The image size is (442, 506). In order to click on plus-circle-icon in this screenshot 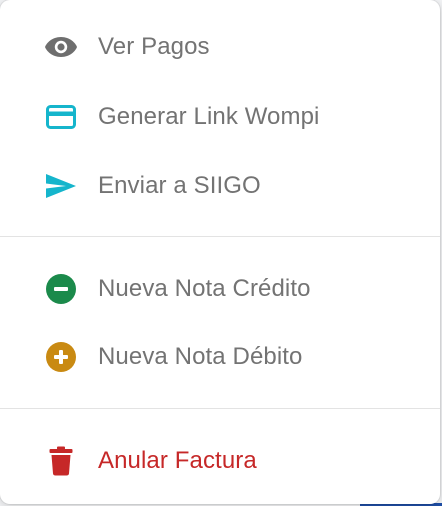, I will do `click(61, 357)`.